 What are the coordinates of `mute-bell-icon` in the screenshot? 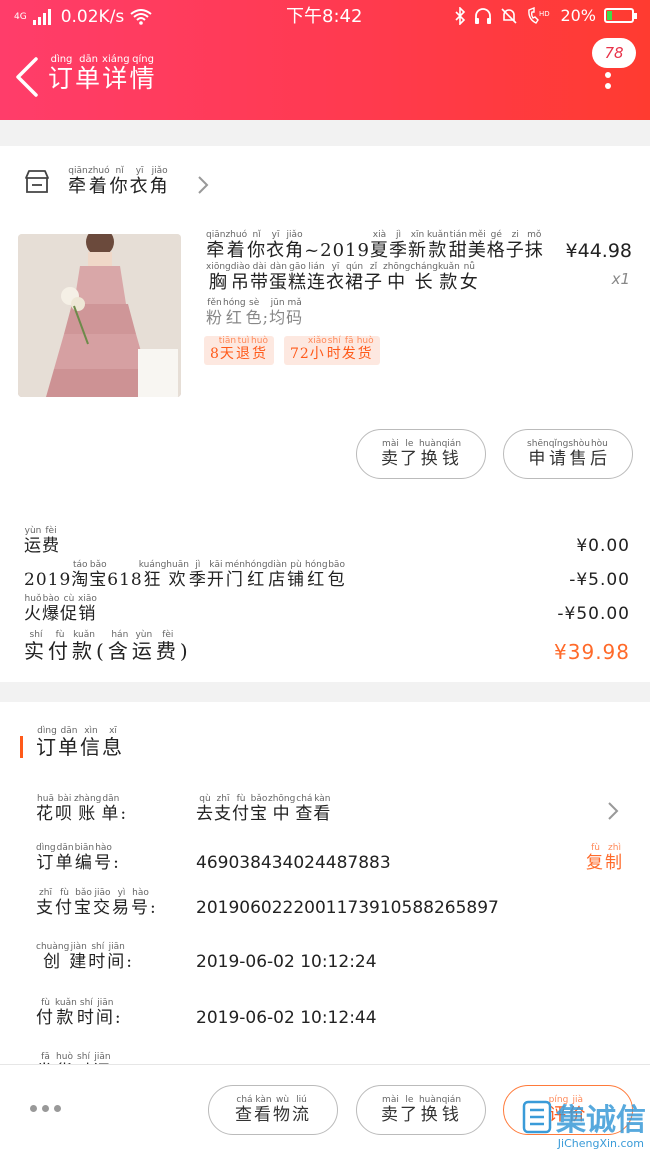 It's located at (509, 15).